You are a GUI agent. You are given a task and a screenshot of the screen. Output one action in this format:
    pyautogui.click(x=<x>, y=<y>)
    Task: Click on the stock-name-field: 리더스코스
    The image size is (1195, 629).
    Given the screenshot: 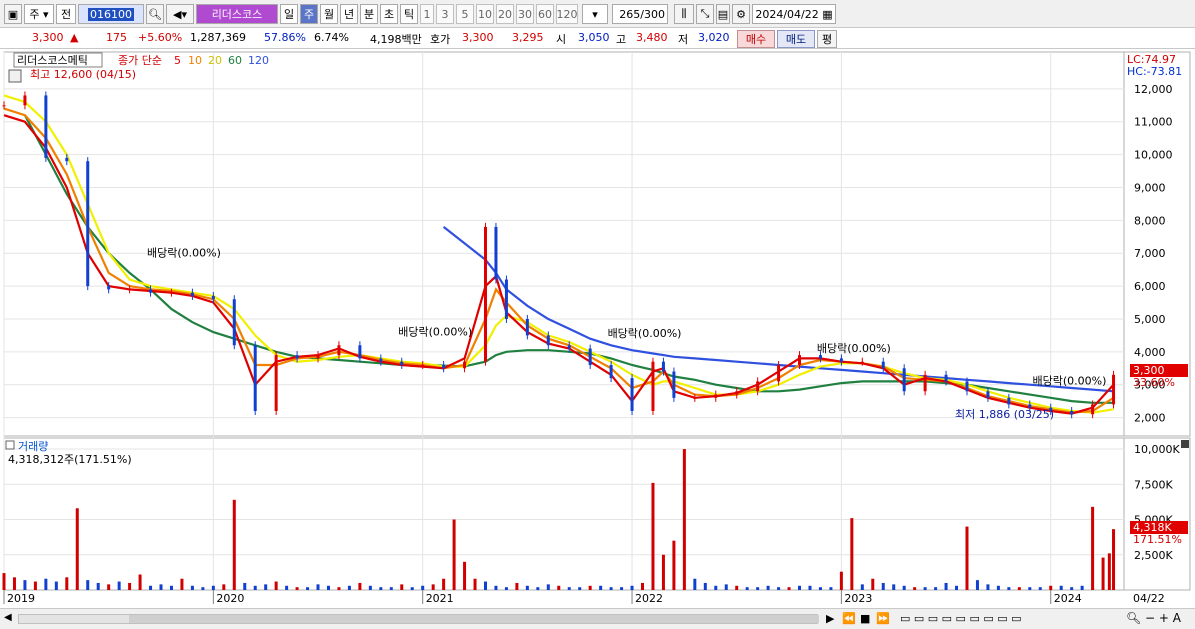 What is the action you would take?
    pyautogui.click(x=237, y=14)
    